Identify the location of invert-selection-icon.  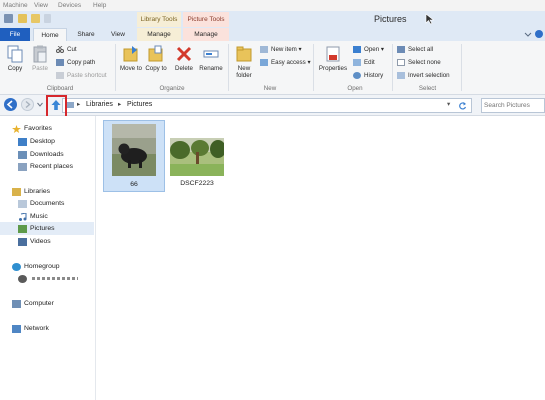
(401, 75).